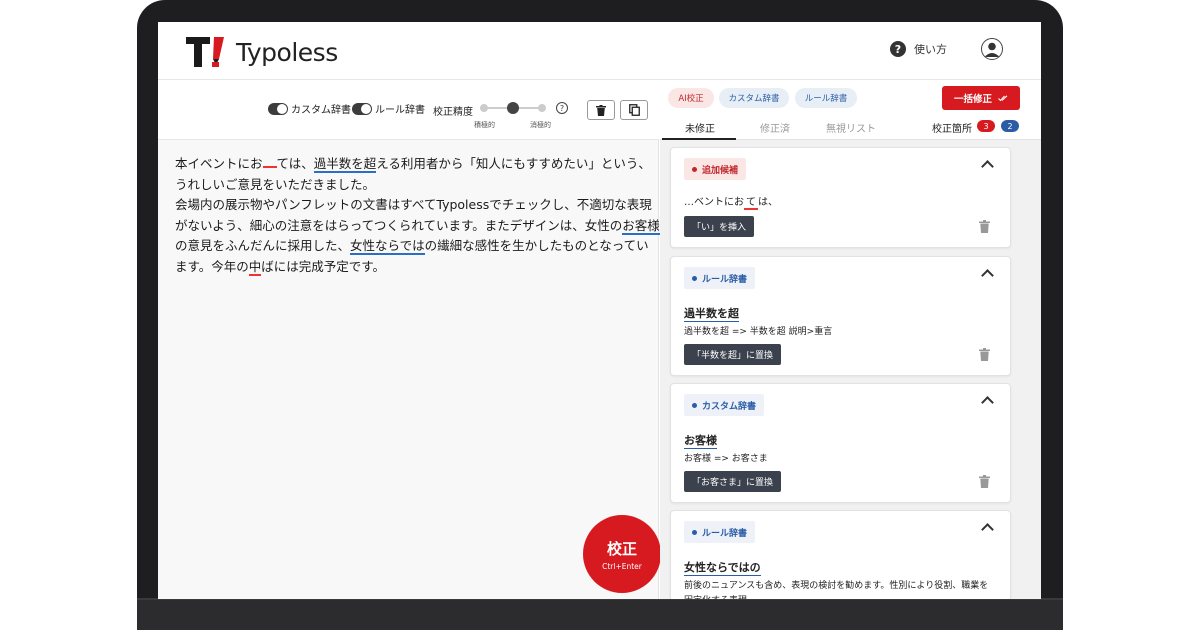 The image size is (1200, 630). What do you see at coordinates (719, 226) in the screenshot?
I see `apply-fix-button: 「い」を挿入` at bounding box center [719, 226].